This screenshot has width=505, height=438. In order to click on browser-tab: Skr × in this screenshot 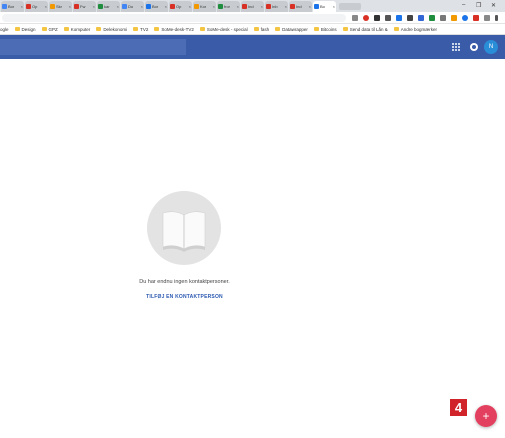, I will do `click(60, 6)`.